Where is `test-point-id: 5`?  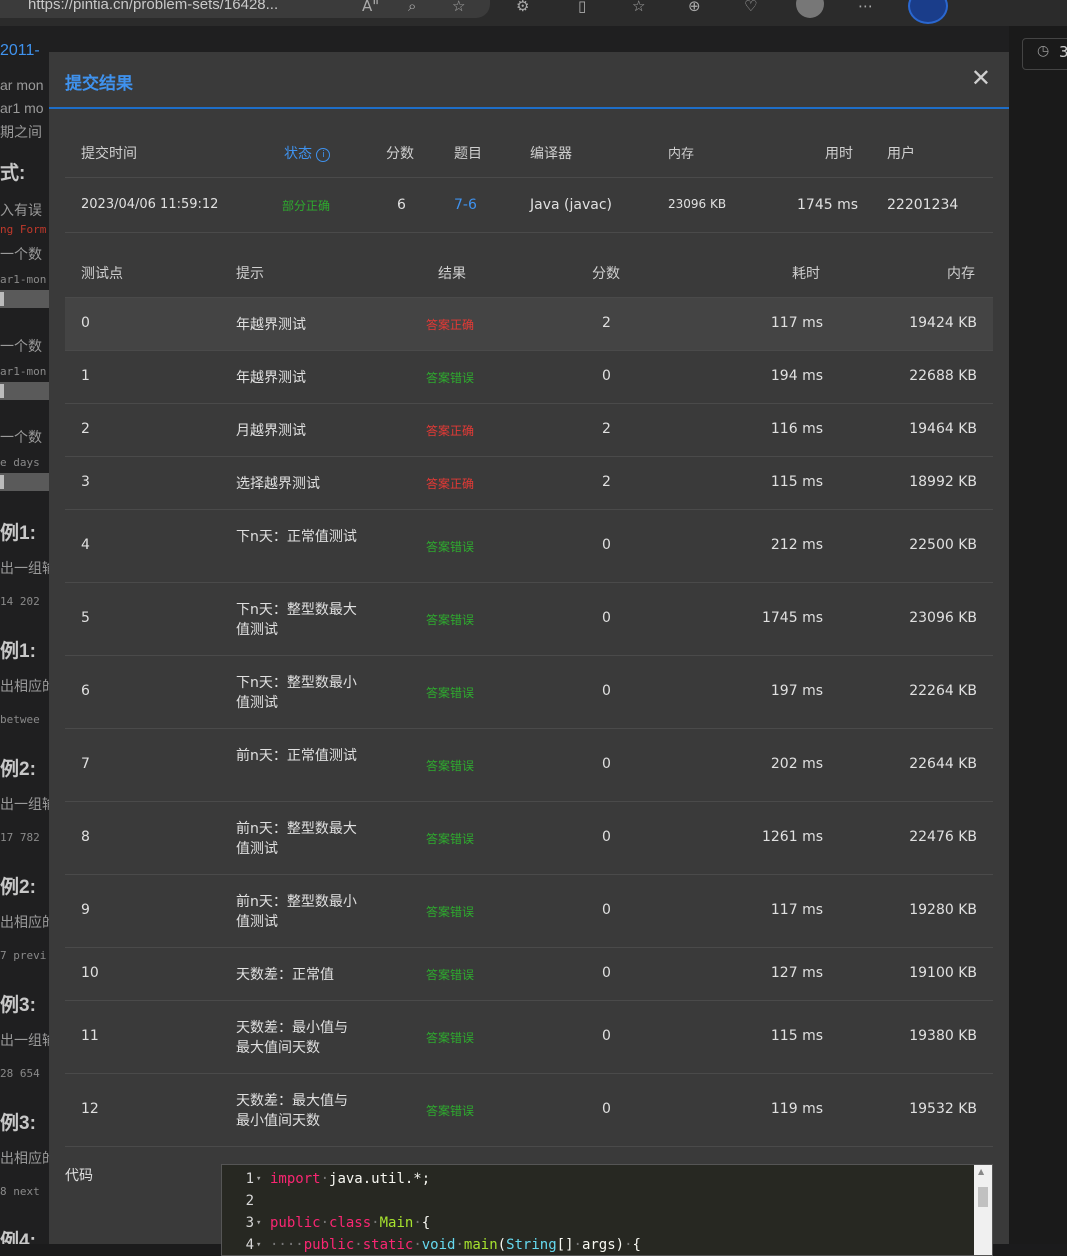 test-point-id: 5 is located at coordinates (85, 618).